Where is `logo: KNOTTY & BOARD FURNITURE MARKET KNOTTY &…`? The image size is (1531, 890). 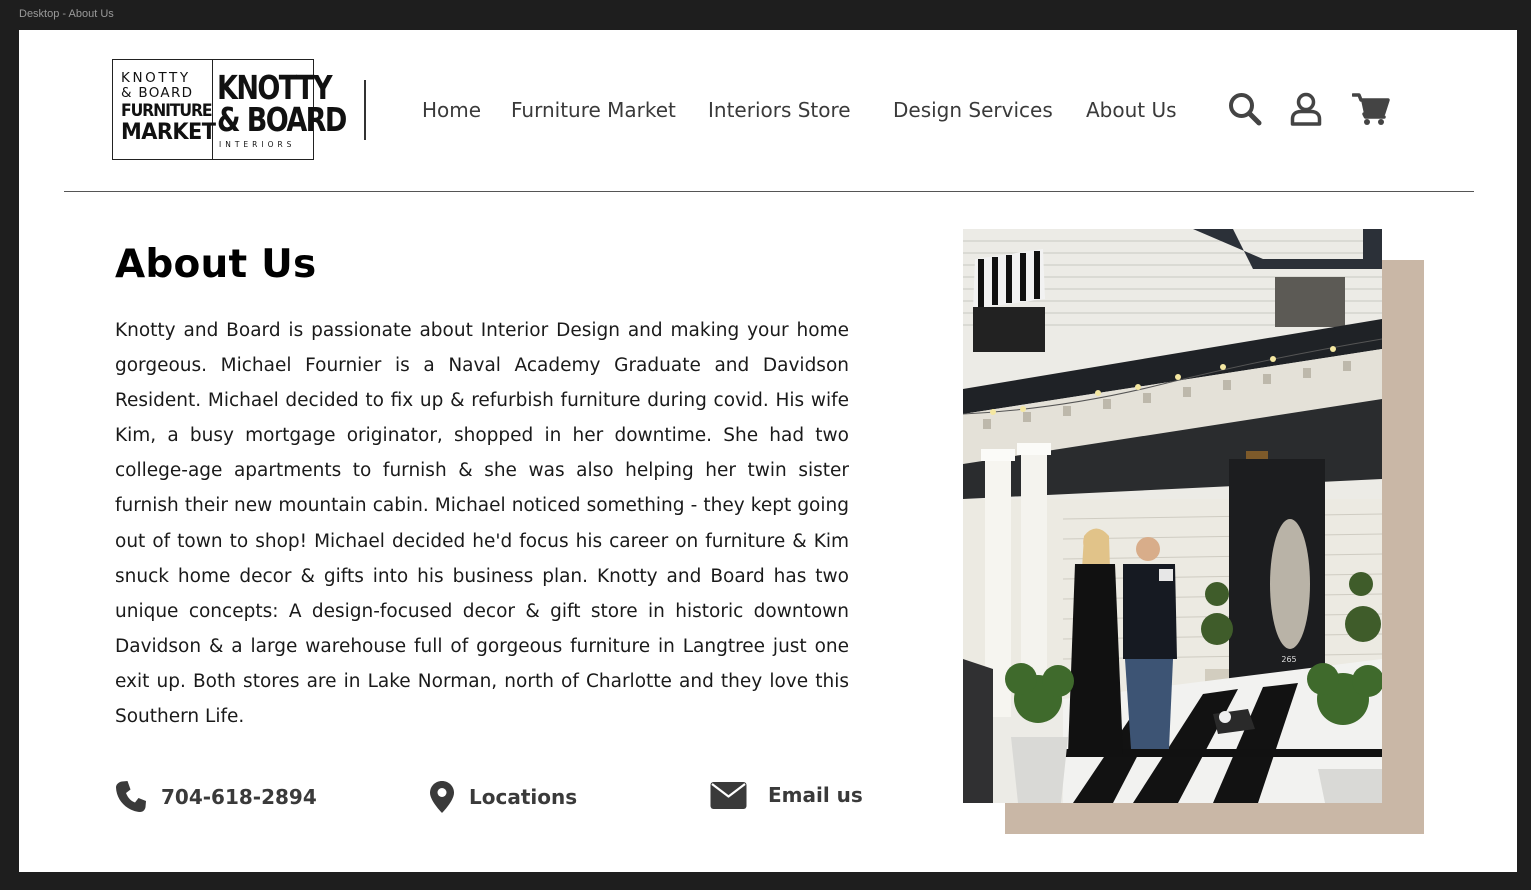 logo: KNOTTY & BOARD FURNITURE MARKET KNOTTY &… is located at coordinates (229, 109).